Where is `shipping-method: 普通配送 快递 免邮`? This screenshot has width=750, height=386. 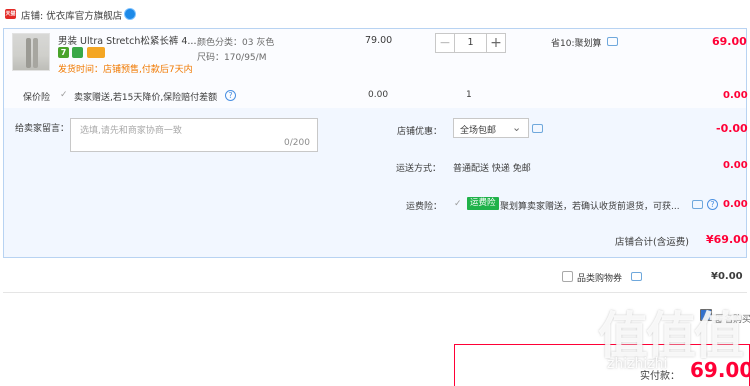 shipping-method: 普通配送 快递 免邮 is located at coordinates (492, 169).